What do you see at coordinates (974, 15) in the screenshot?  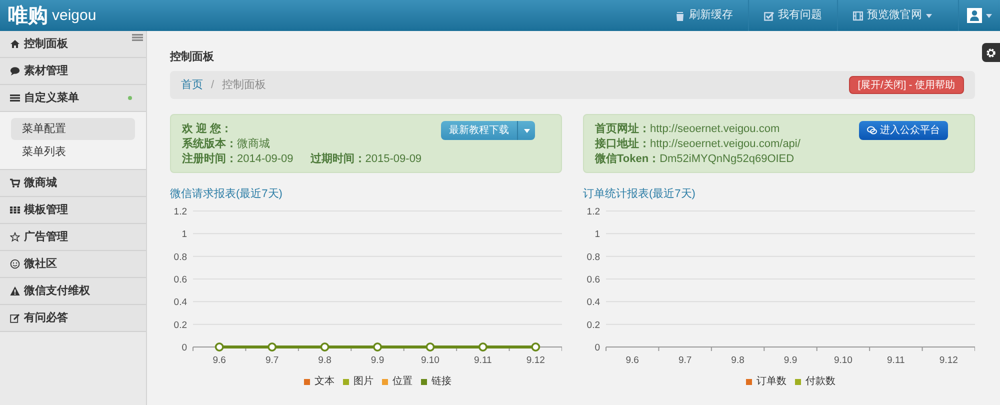 I see `user-icon` at bounding box center [974, 15].